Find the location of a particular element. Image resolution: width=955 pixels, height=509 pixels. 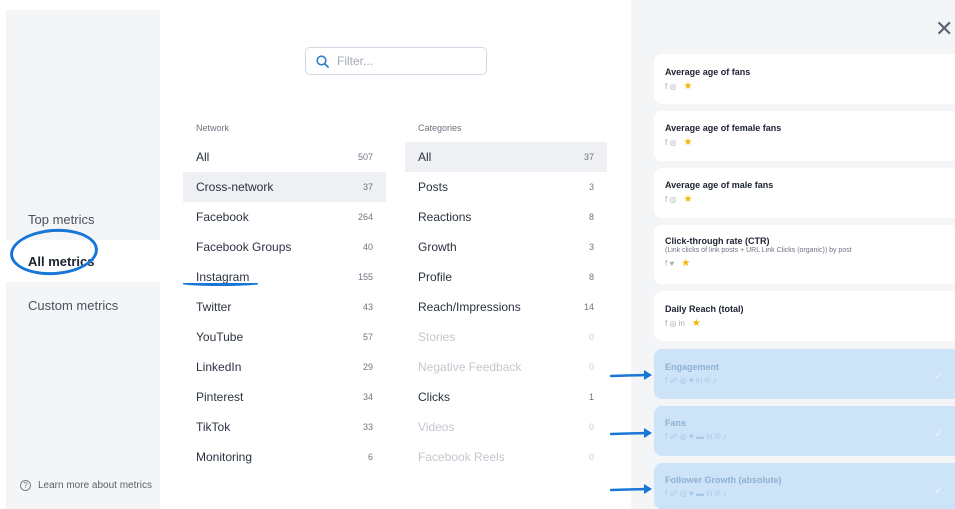

network-icons: f ☍ ◎ ♥ in ℗ ♪ is located at coordinates (691, 380).